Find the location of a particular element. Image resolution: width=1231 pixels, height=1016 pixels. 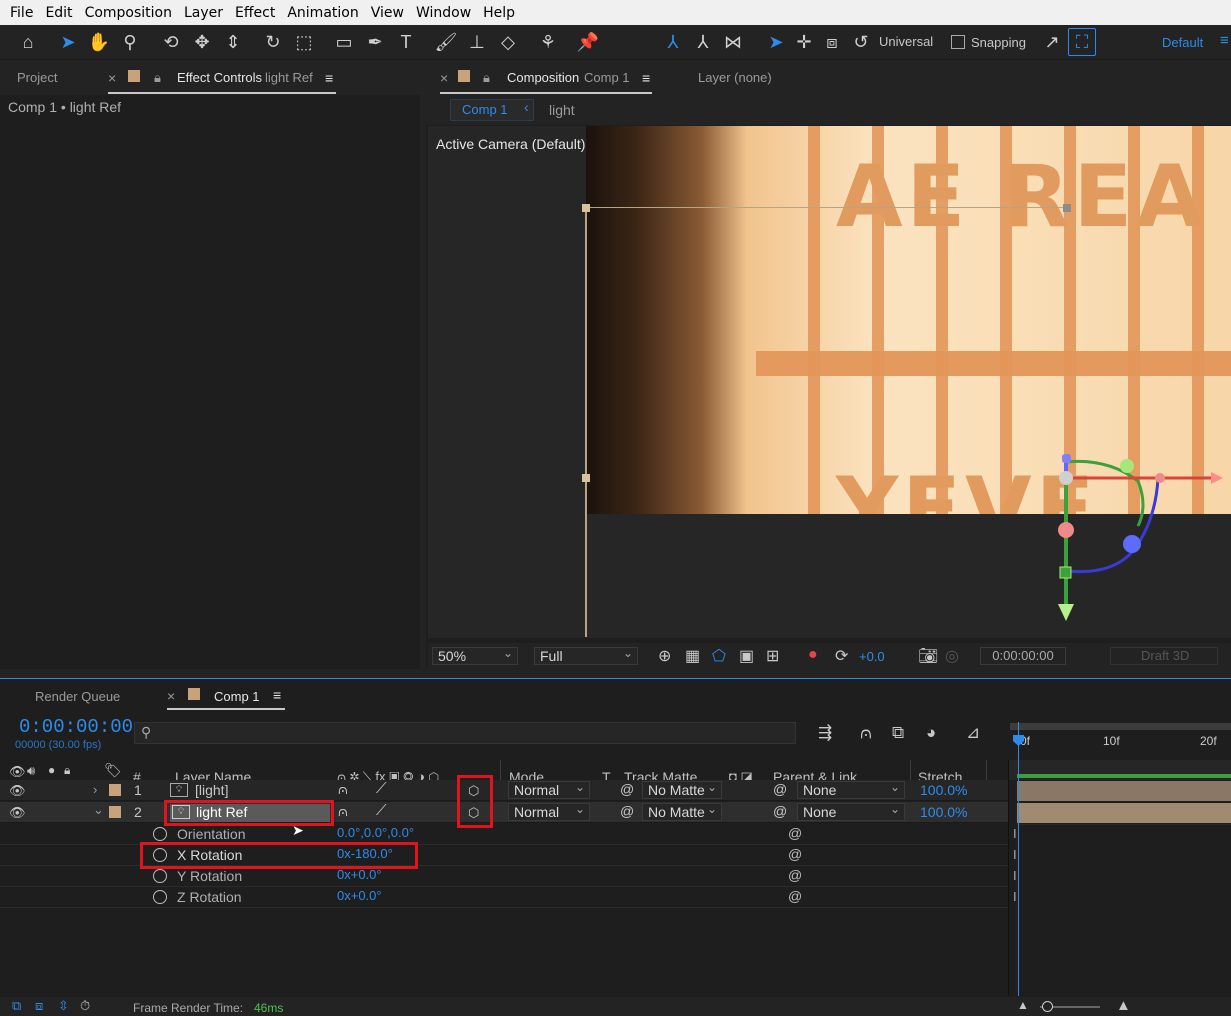

flow-comp-button: Comp 1 is located at coordinates (485, 109).